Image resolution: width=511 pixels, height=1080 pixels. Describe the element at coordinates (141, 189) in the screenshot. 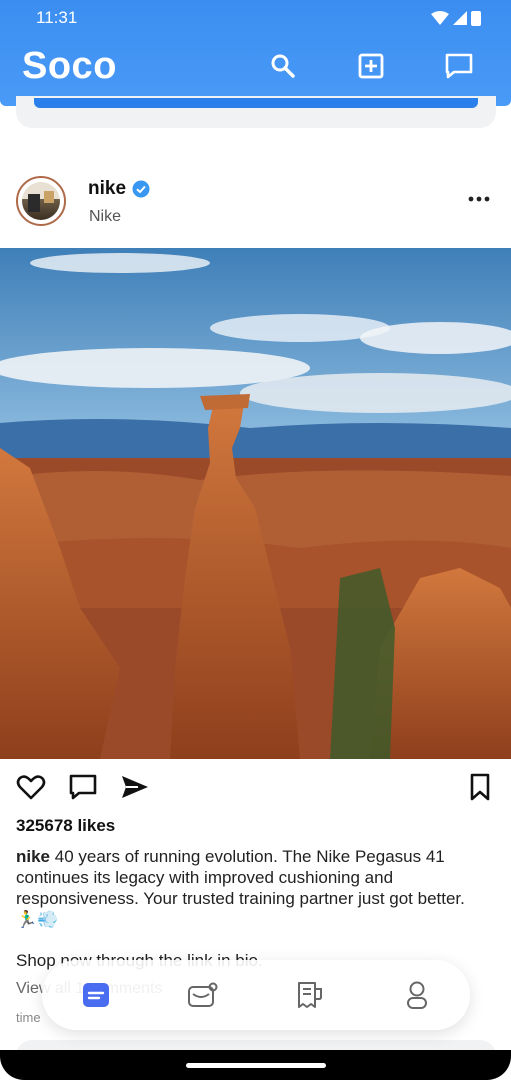

I see `verified-icon` at that location.